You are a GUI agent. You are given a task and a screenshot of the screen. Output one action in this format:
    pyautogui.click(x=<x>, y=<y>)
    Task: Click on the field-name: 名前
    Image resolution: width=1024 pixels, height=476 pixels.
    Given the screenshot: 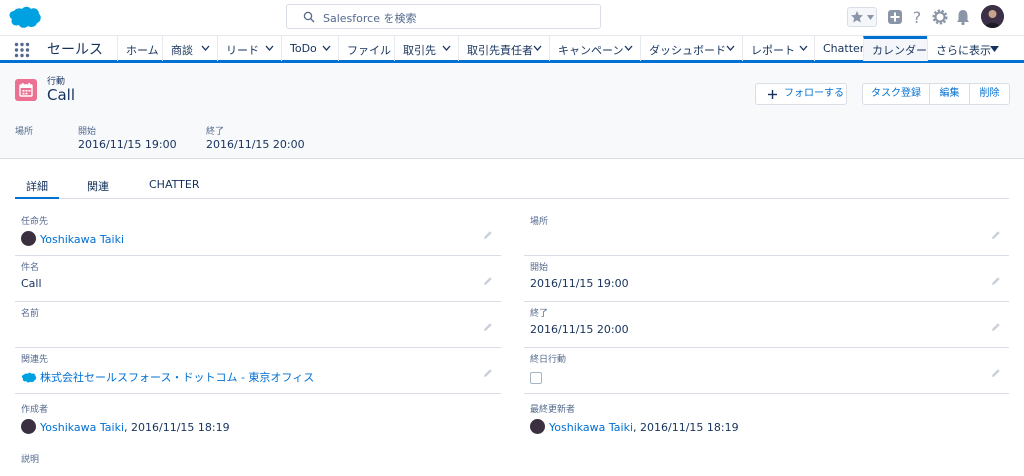 What is the action you would take?
    pyautogui.click(x=258, y=325)
    